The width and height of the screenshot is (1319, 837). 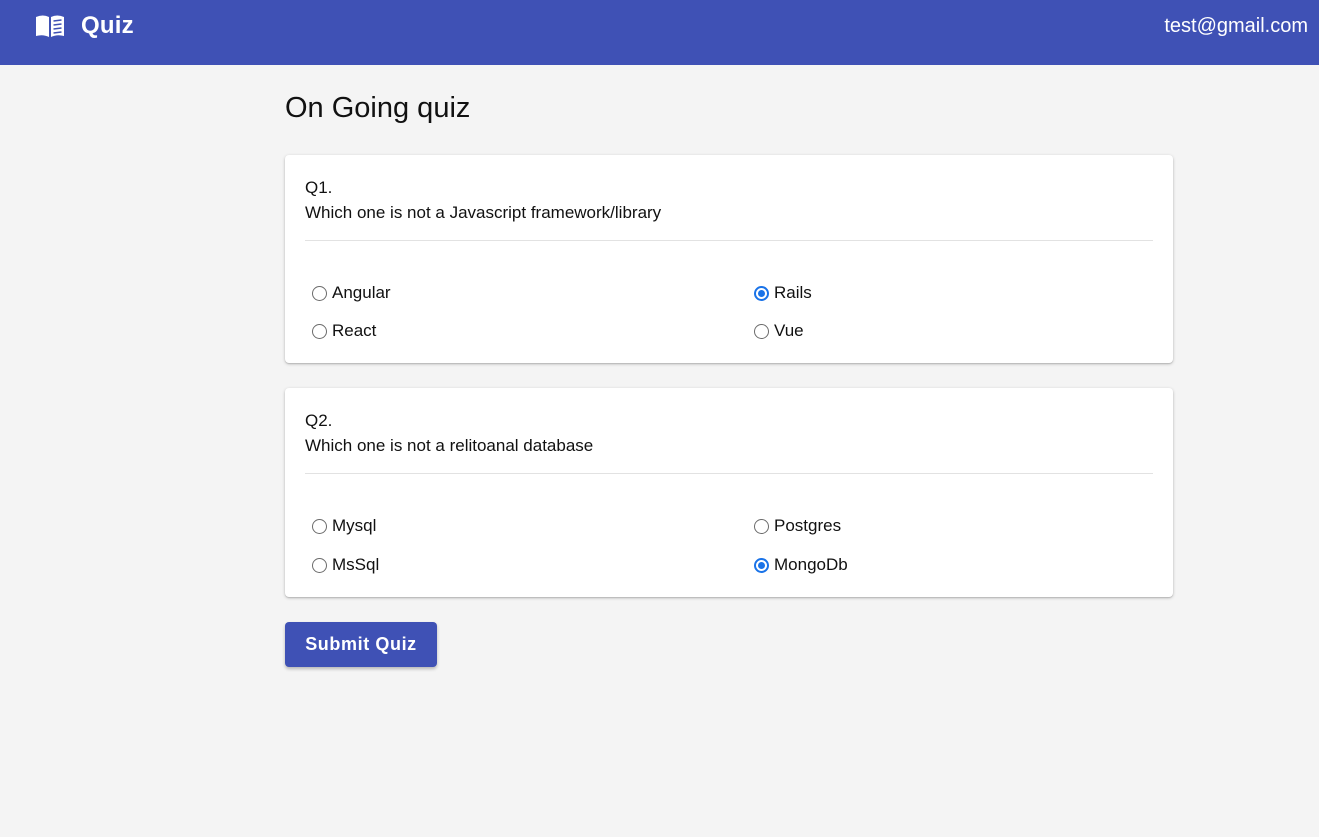 What do you see at coordinates (1236, 26) in the screenshot?
I see `user-email: test@gmail.com` at bounding box center [1236, 26].